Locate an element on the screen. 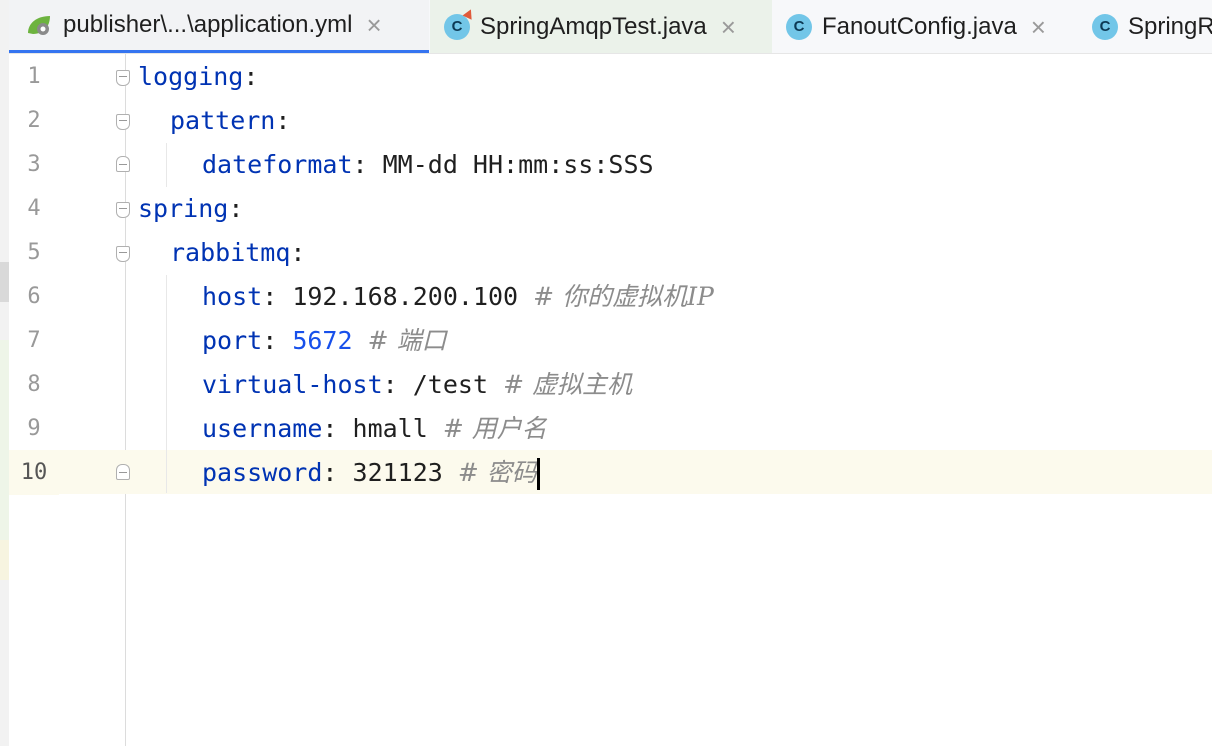 This screenshot has height=746, width=1212. yaml-value: /test is located at coordinates (450, 384).